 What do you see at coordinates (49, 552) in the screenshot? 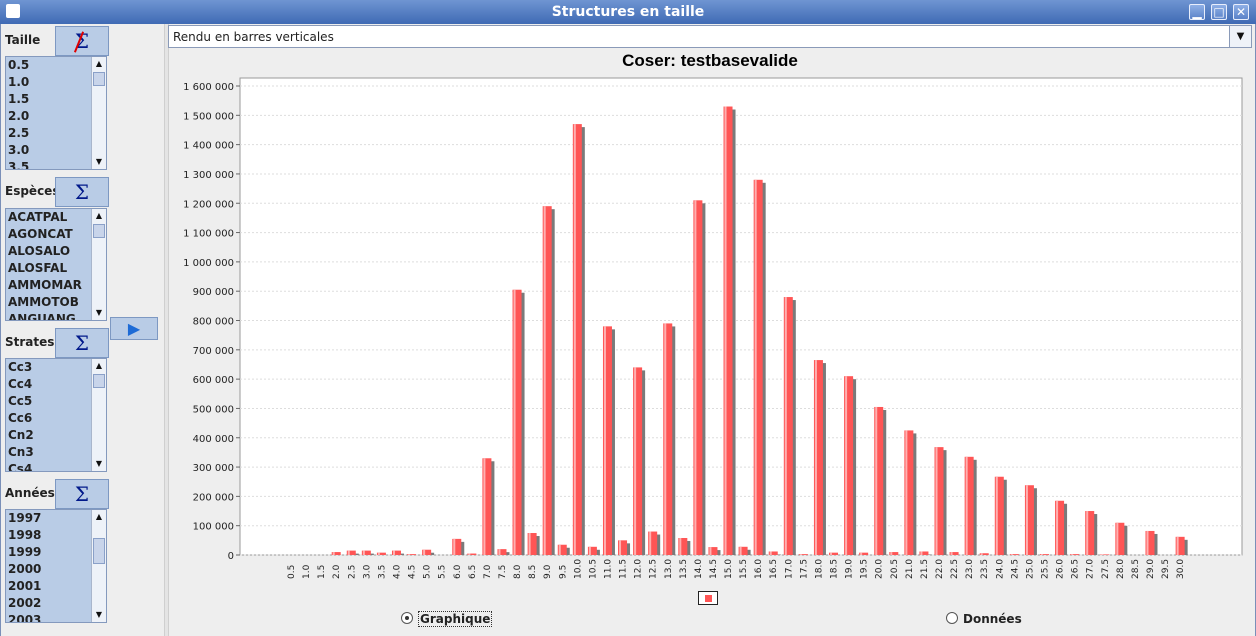
I see `list-item: 1999` at bounding box center [49, 552].